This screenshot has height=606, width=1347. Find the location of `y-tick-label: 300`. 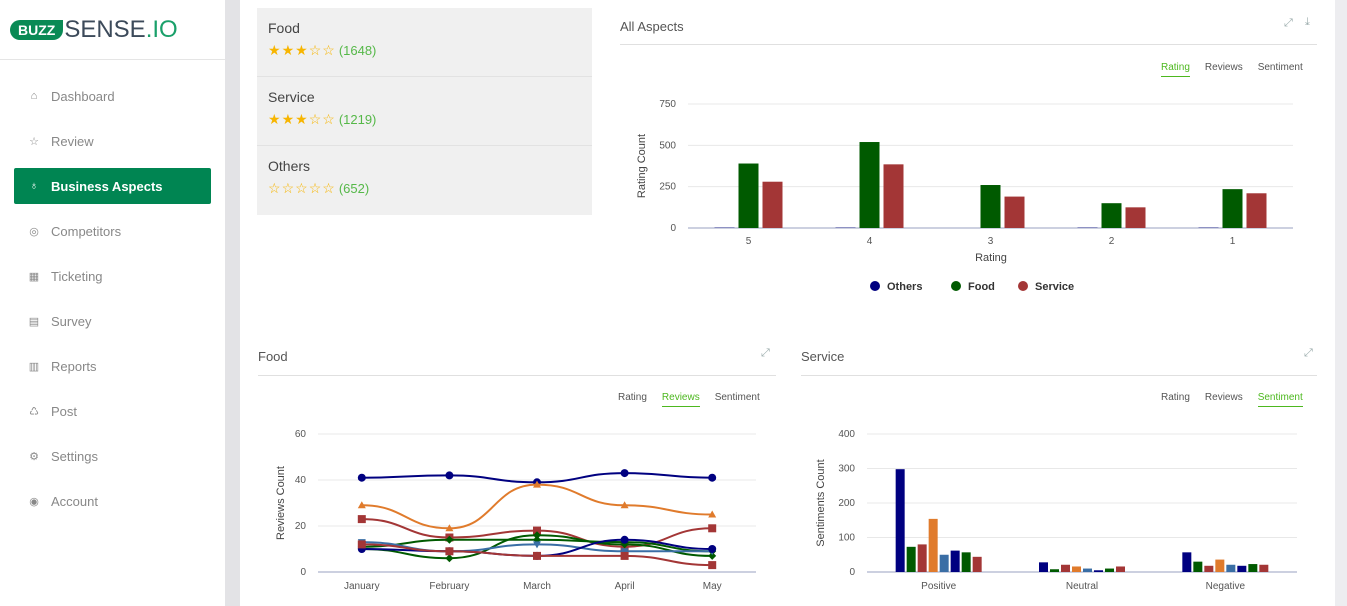

y-tick-label: 300 is located at coordinates (846, 469).